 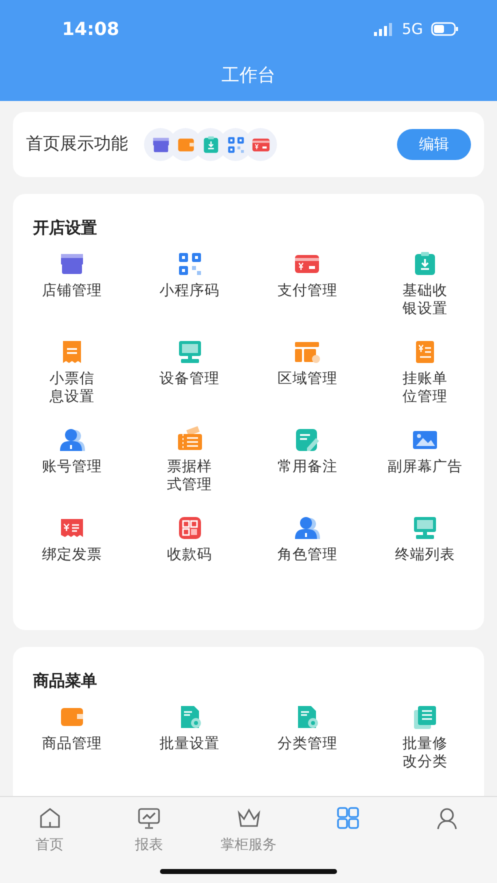 What do you see at coordinates (307, 291) in the screenshot?
I see `menu-item: 支付管理` at bounding box center [307, 291].